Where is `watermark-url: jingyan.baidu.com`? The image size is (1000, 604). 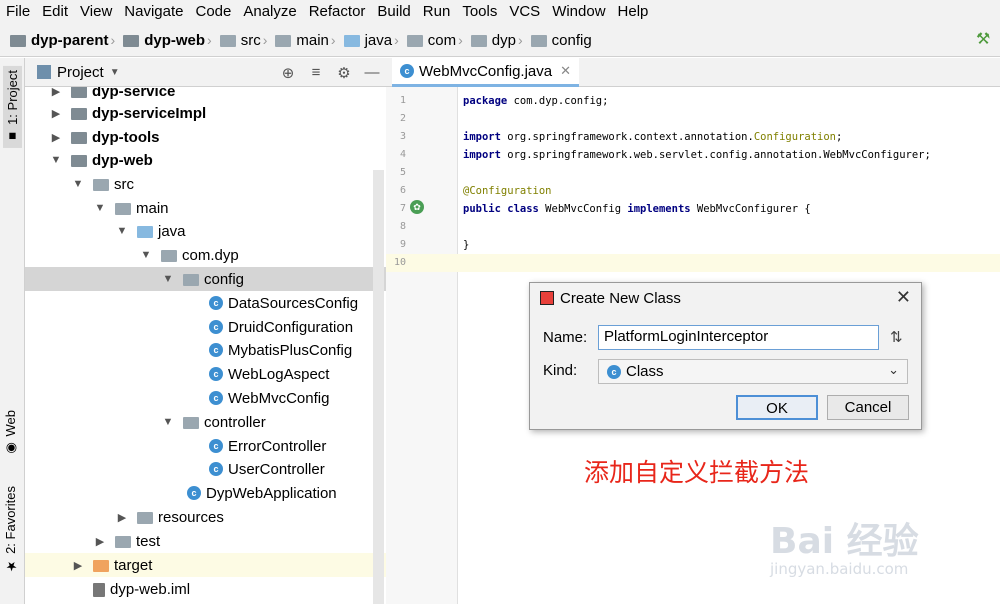
watermark-url: jingyan.baidu.com is located at coordinates (839, 569).